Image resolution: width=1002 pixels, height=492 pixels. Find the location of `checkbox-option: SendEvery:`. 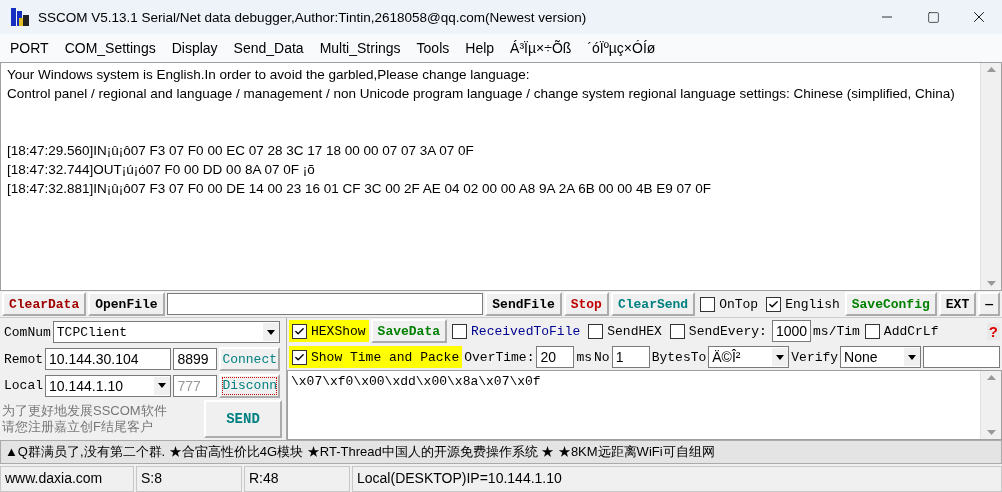

checkbox-option: SendEvery: is located at coordinates (718, 331).